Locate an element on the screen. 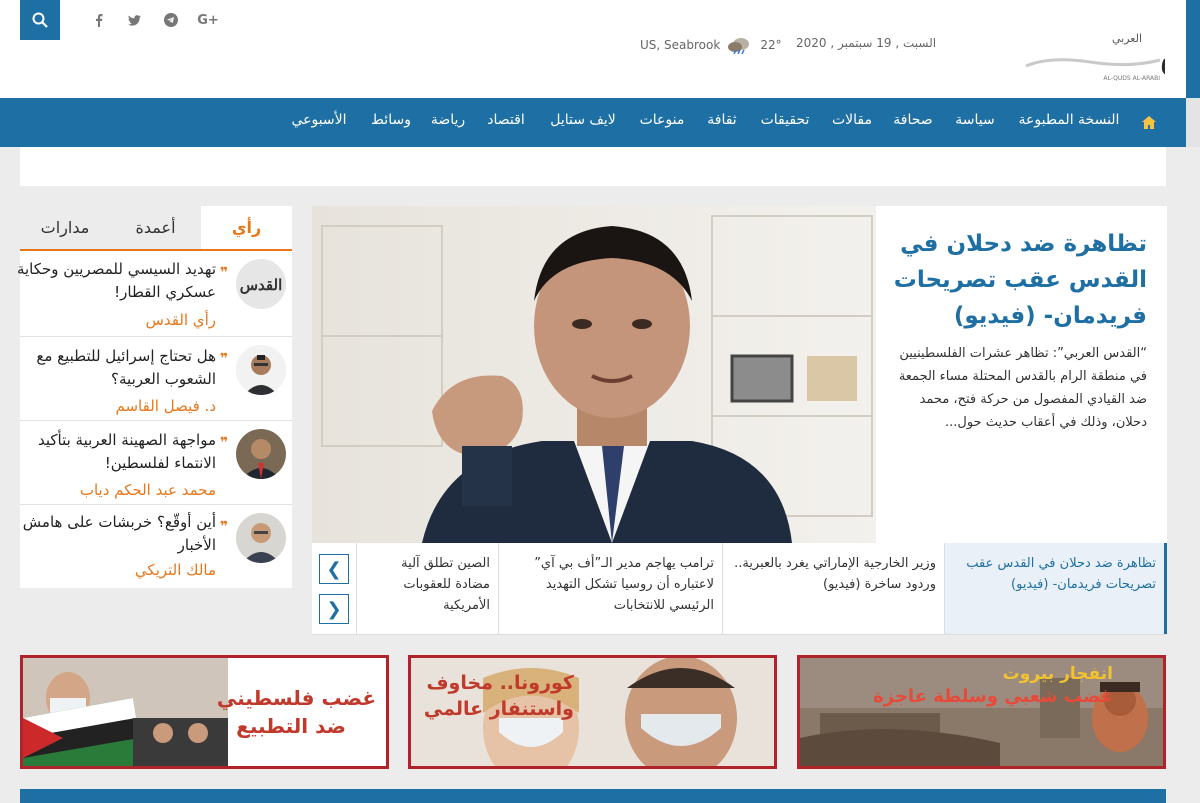  search-button is located at coordinates (40, 20).